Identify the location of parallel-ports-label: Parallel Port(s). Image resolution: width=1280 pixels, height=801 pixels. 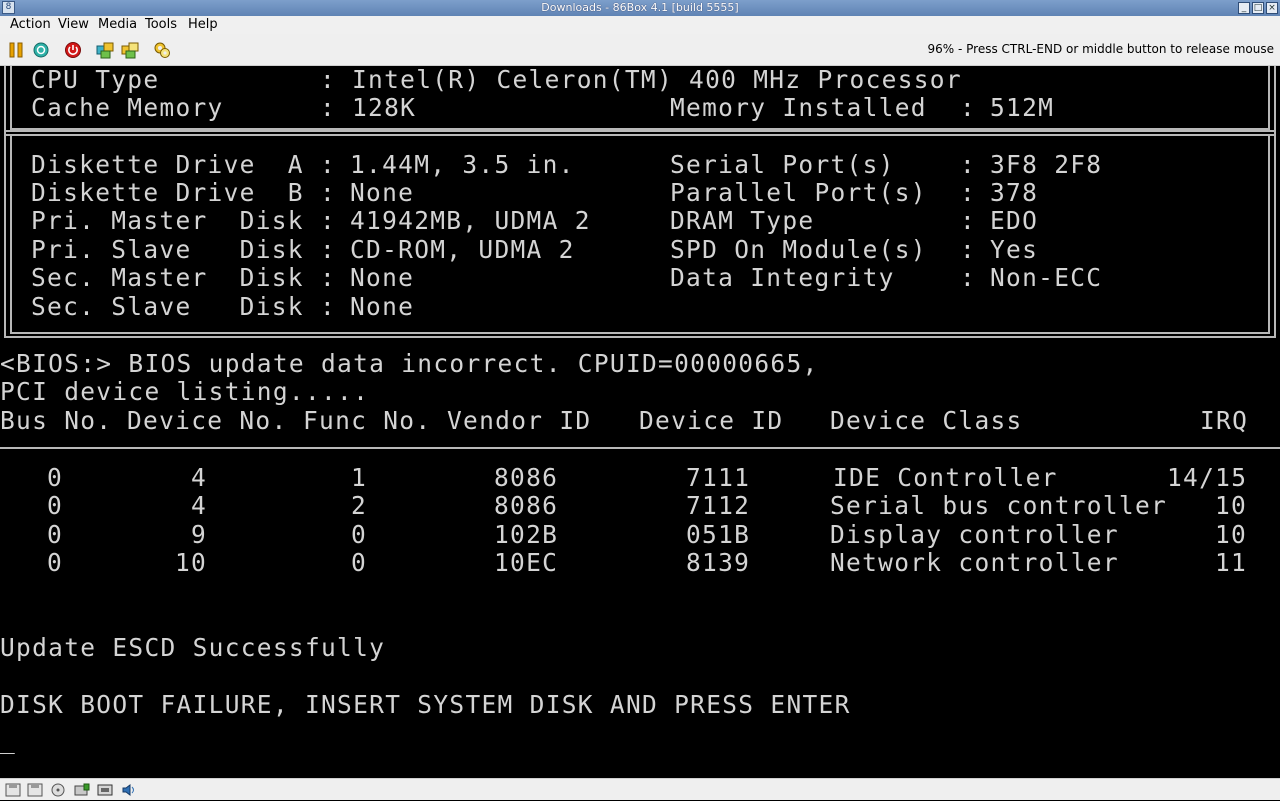
(798, 192).